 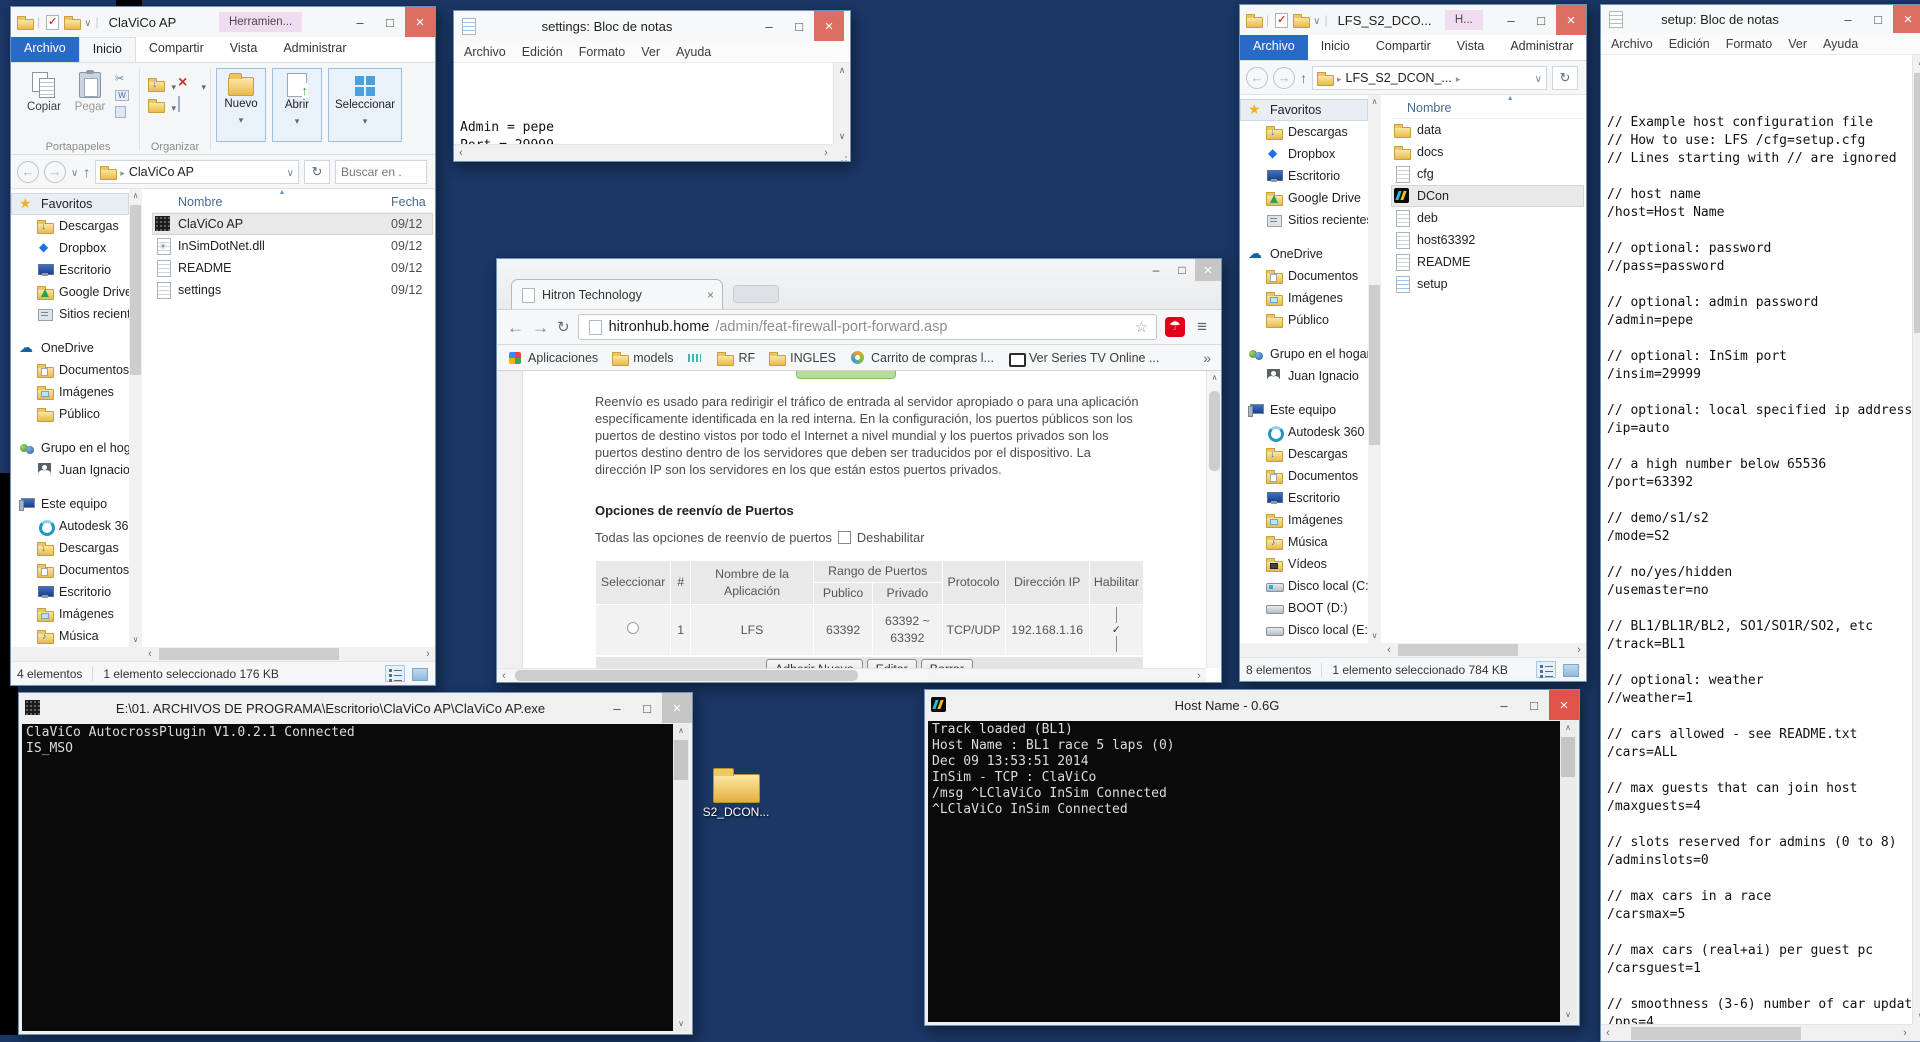 I want to click on page-horizontal-scrollbar, so click(x=851, y=675).